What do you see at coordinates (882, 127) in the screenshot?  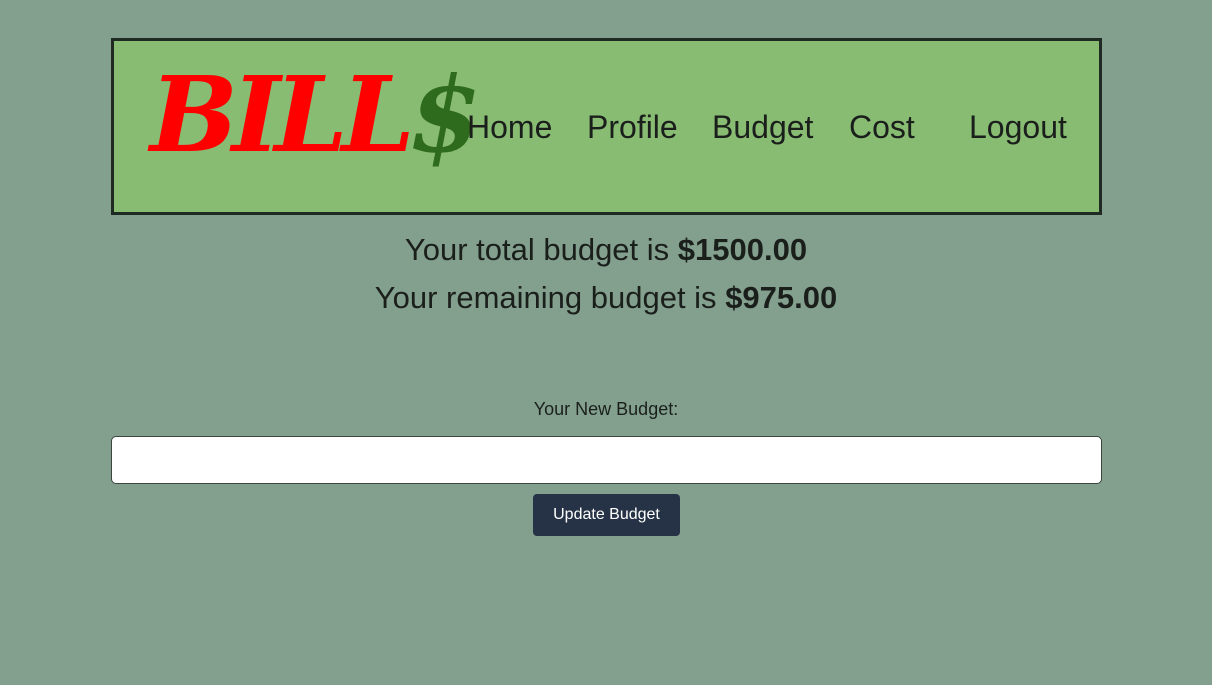 I see `nav-cost-link: Cost` at bounding box center [882, 127].